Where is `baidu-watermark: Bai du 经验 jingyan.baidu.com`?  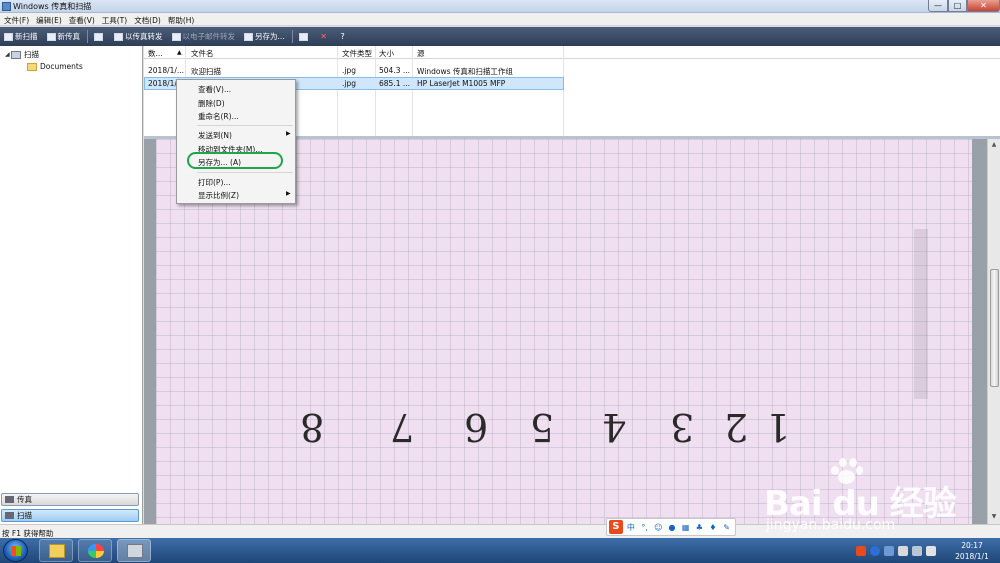 baidu-watermark: Bai du 经验 jingyan.baidu.com is located at coordinates (862, 499).